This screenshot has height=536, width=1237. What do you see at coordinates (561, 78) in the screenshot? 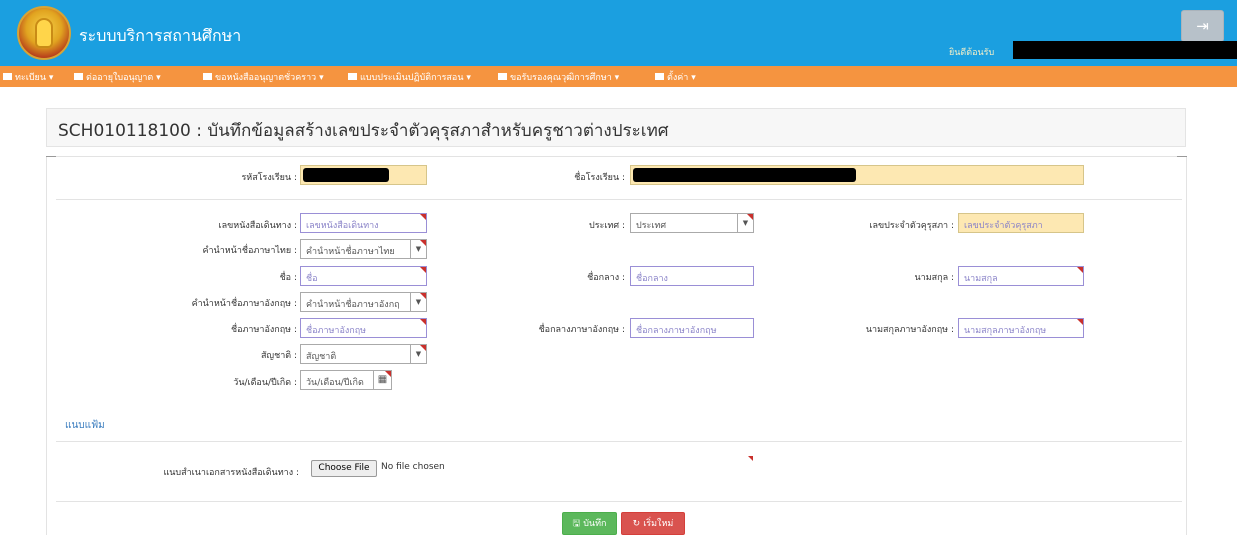
I see `menu-label: ขอรับรองคุณวุฒิการศึกษา` at bounding box center [561, 78].